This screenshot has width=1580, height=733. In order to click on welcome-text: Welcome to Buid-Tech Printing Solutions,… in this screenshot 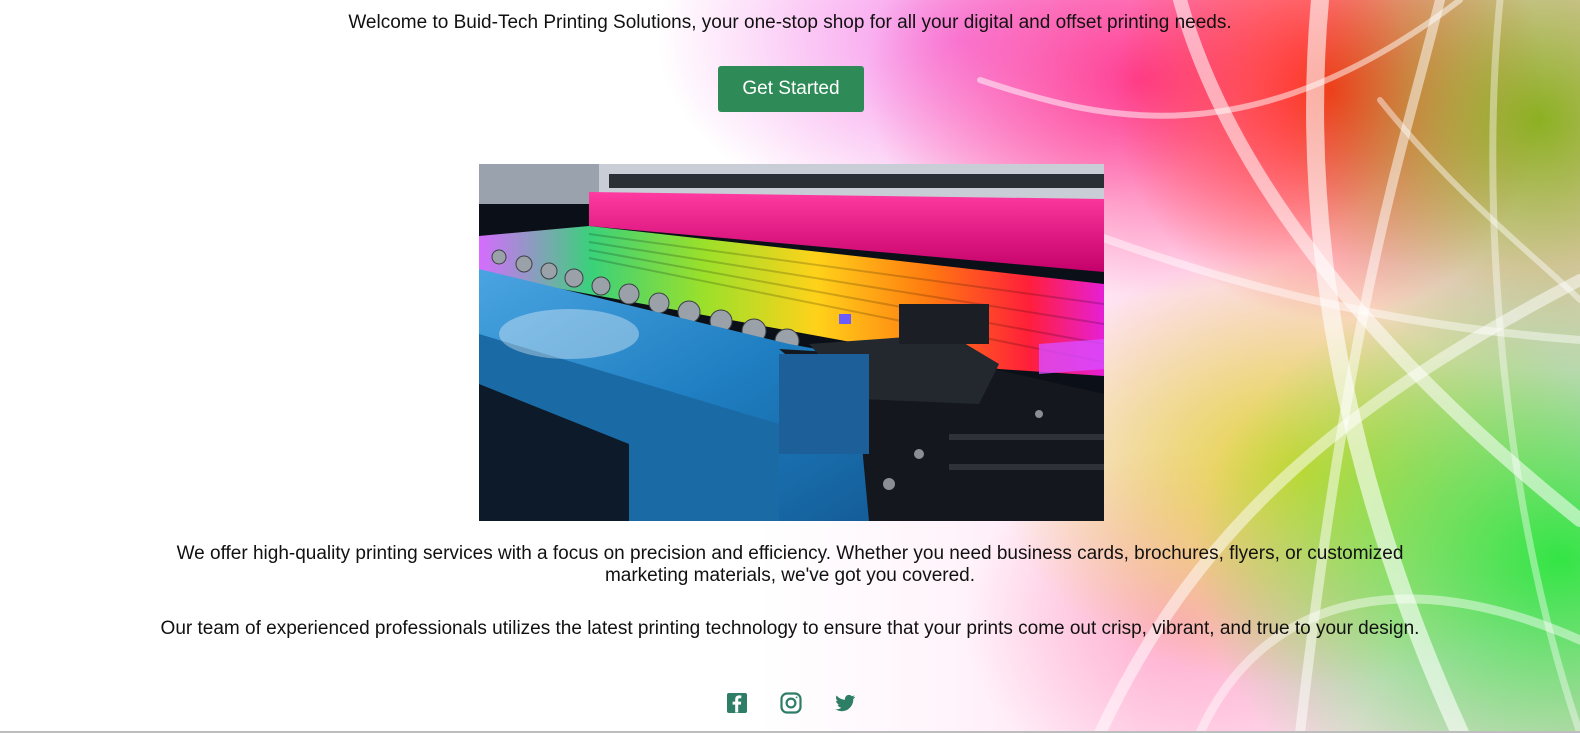, I will do `click(790, 22)`.